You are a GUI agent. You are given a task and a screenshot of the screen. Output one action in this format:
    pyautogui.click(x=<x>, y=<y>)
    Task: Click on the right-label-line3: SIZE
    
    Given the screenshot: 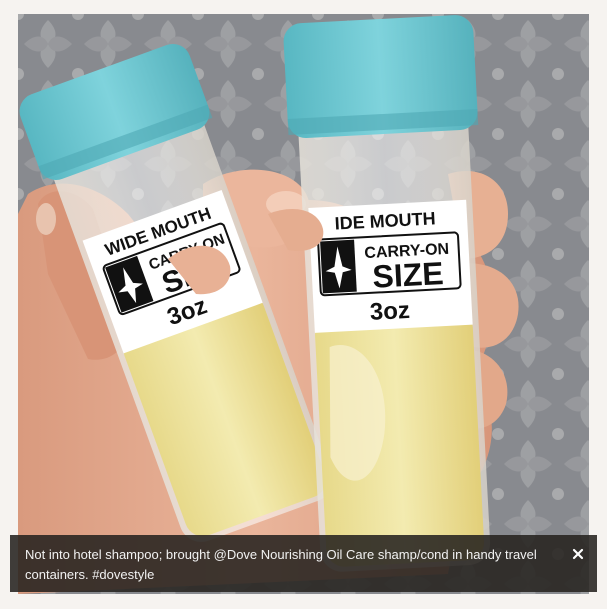 What is the action you would take?
    pyautogui.click(x=408, y=275)
    